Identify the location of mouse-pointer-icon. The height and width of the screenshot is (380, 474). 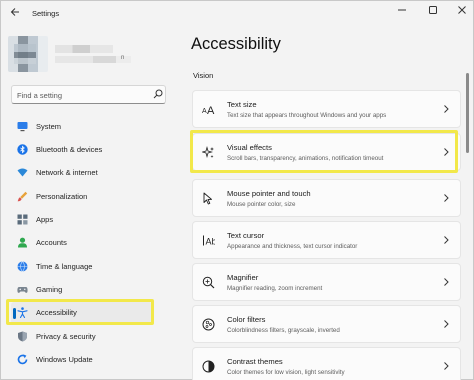
(207, 198).